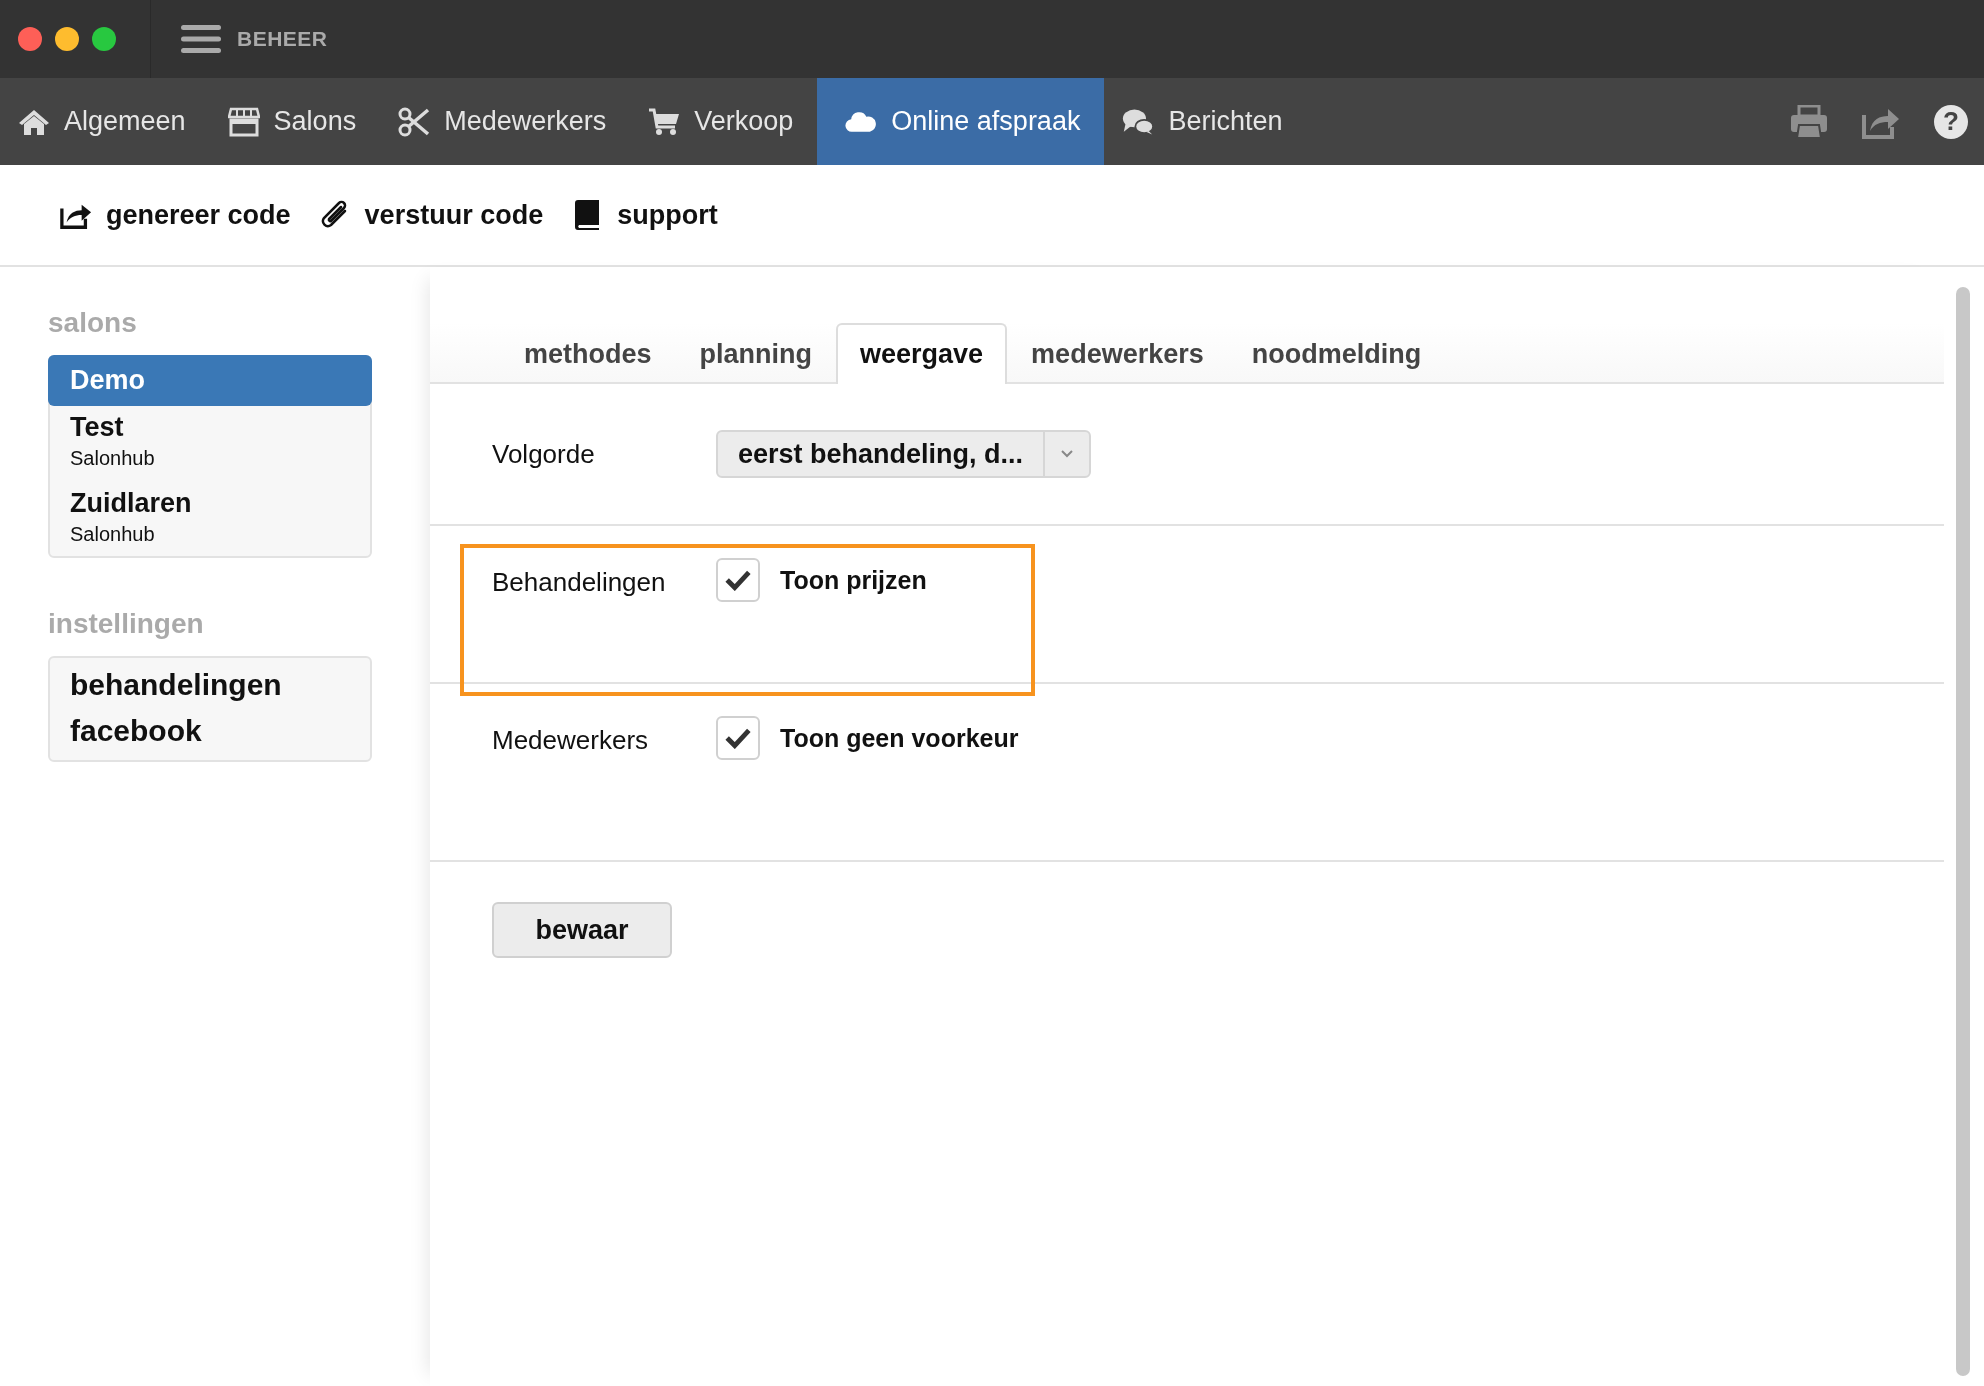 The image size is (1984, 1386). Describe the element at coordinates (93, 323) in the screenshot. I see `section-heading: salons` at that location.